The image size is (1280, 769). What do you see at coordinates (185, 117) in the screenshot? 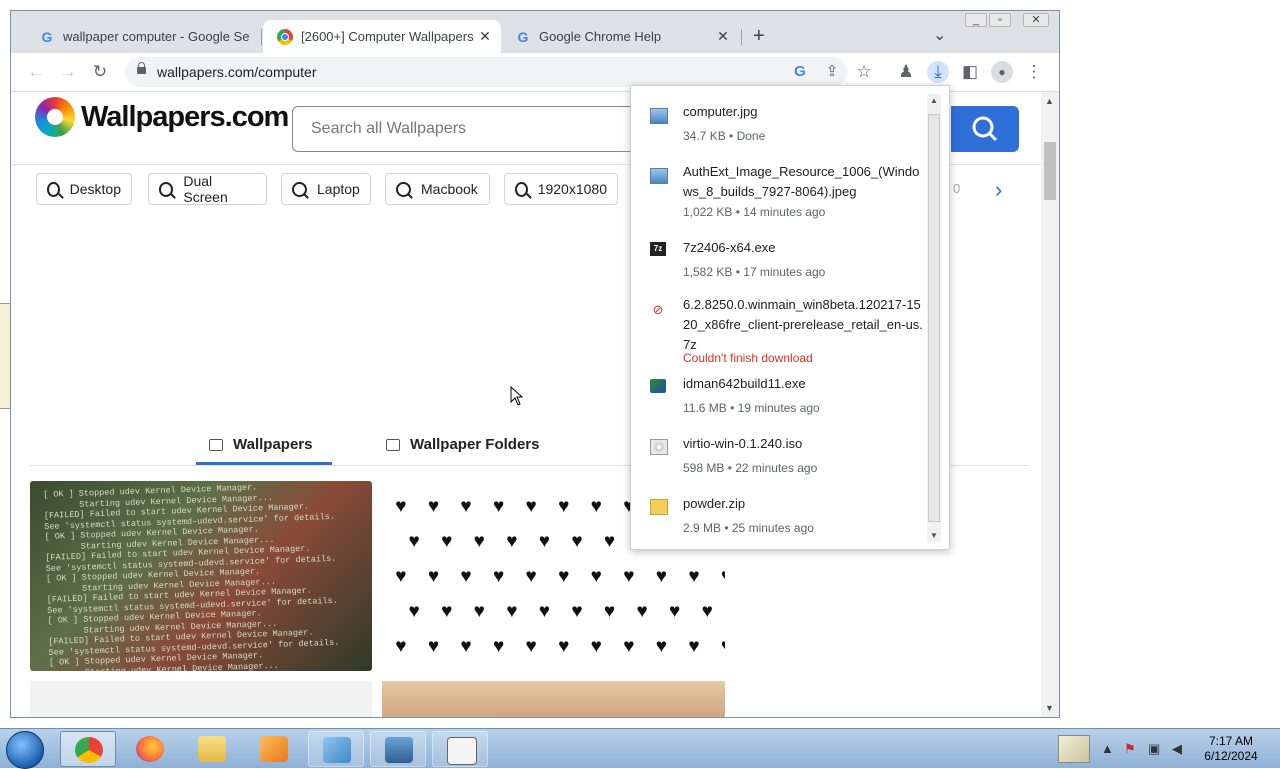
I see `site-logo: Wallpapers.com` at bounding box center [185, 117].